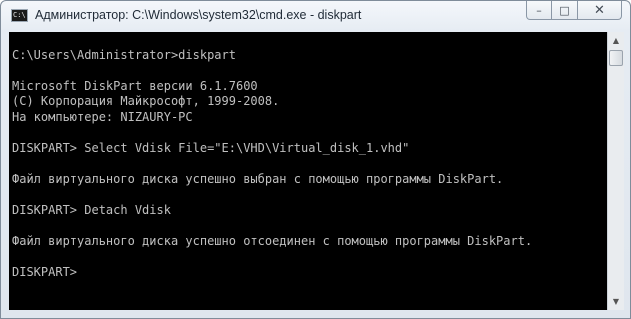 This screenshot has width=631, height=319. I want to click on vertical-scrollbar: ▲ ▼, so click(615, 171).